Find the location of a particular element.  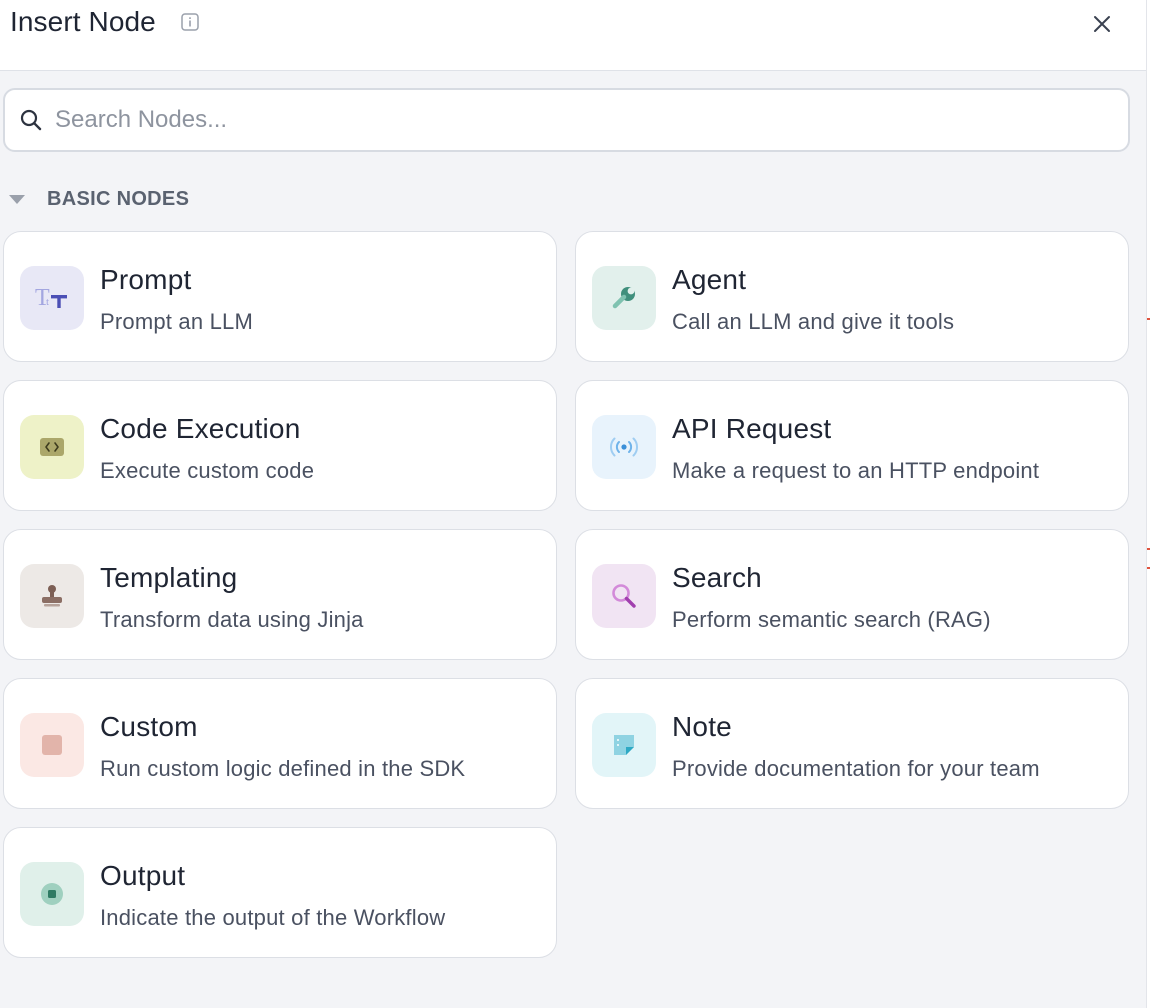

stamp-icon is located at coordinates (52, 596).